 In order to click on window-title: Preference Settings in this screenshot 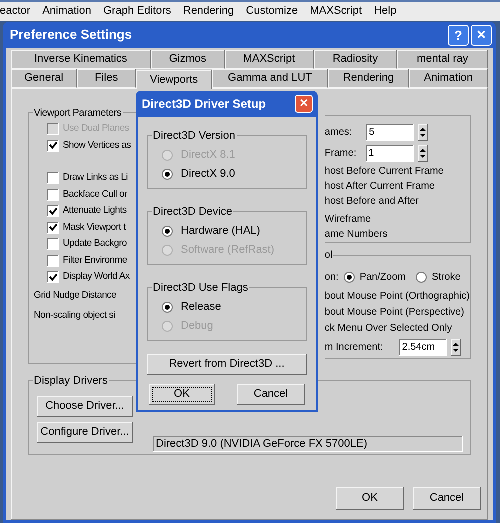, I will do `click(71, 35)`.